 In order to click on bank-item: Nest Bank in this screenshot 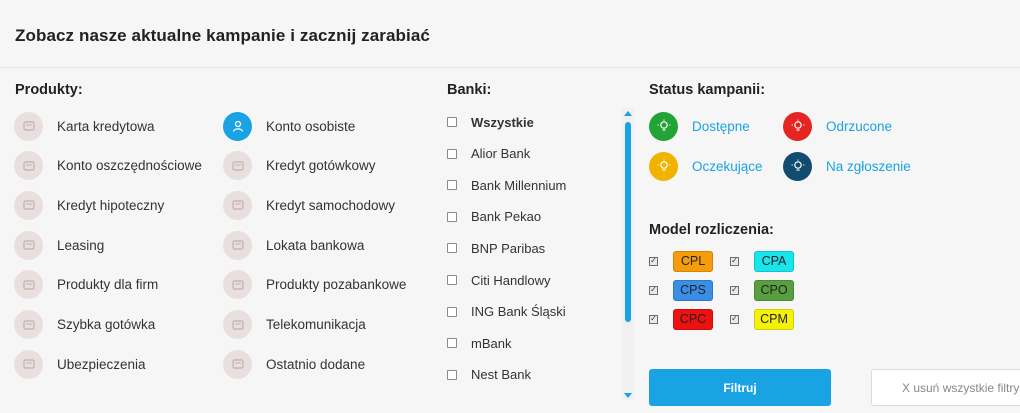, I will do `click(485, 375)`.